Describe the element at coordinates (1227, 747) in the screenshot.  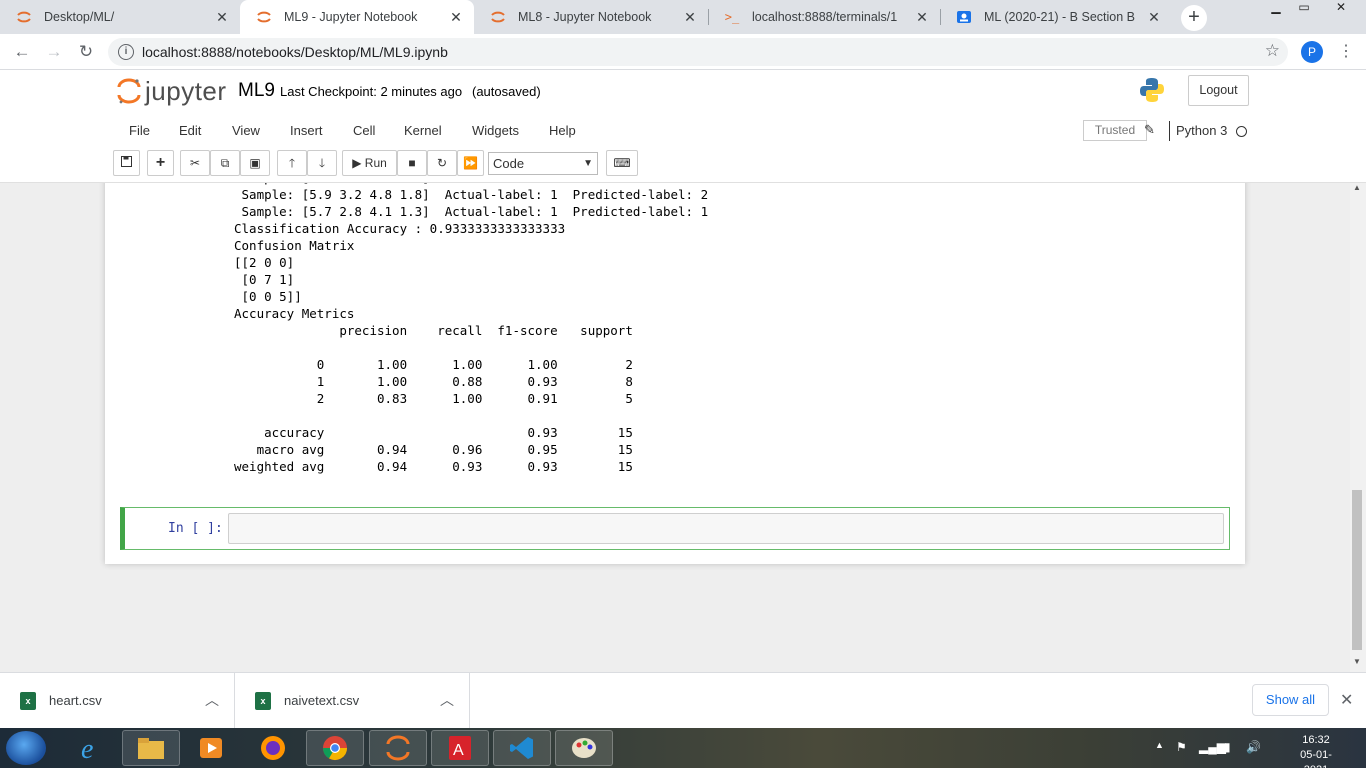
I see `battery-icon: ▮` at that location.